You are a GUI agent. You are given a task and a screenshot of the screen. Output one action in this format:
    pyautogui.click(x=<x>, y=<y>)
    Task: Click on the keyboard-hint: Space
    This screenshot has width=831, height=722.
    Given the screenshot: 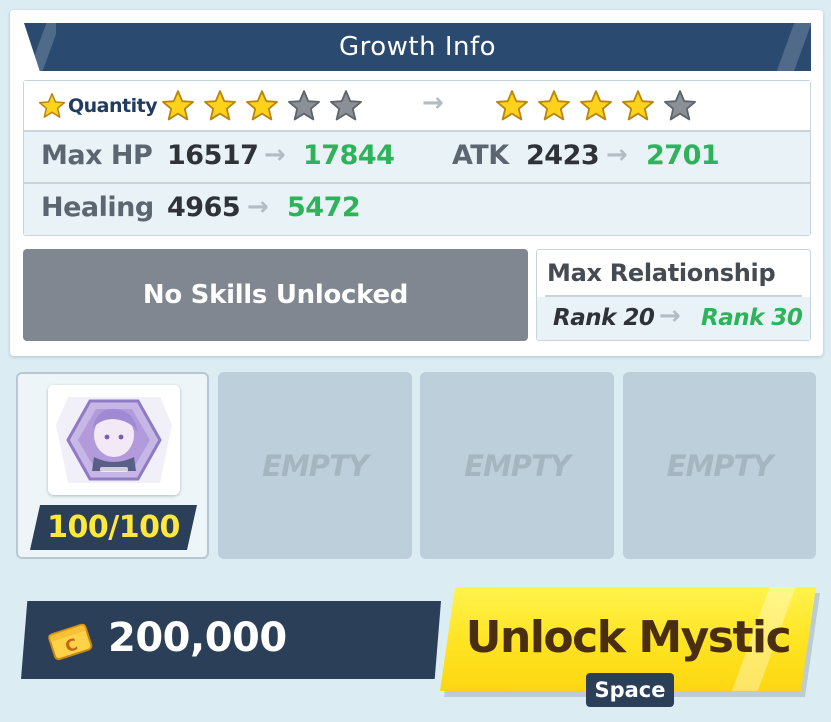 What is the action you would take?
    pyautogui.click(x=630, y=690)
    